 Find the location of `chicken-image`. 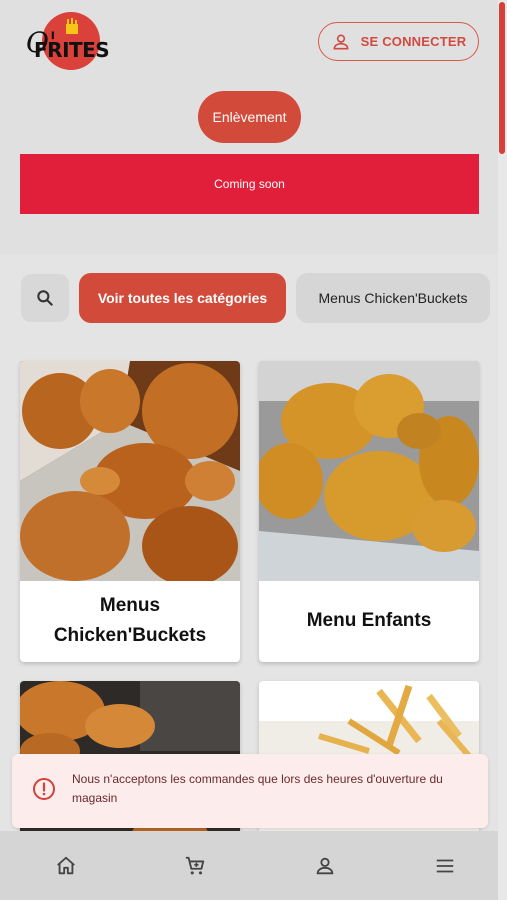

chicken-image is located at coordinates (130, 471).